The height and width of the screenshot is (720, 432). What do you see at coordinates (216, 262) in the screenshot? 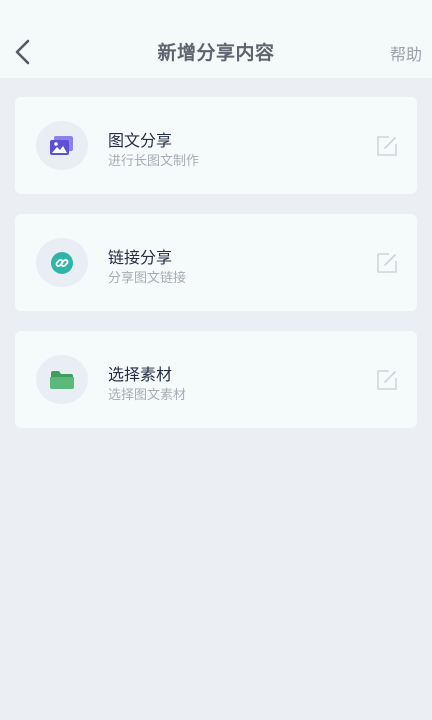
I see `card-link-share: 链接分享 分享图文链接` at bounding box center [216, 262].